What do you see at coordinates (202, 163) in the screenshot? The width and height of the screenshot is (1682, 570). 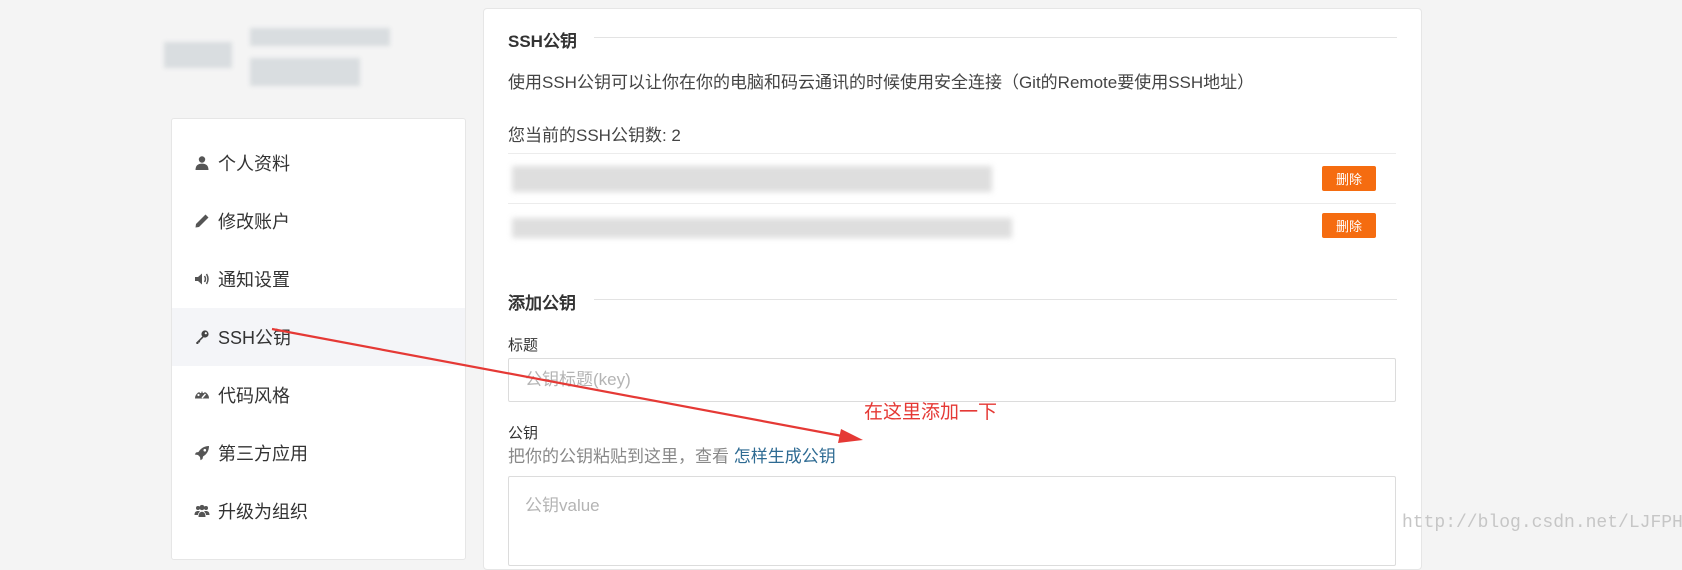 I see `user-icon` at bounding box center [202, 163].